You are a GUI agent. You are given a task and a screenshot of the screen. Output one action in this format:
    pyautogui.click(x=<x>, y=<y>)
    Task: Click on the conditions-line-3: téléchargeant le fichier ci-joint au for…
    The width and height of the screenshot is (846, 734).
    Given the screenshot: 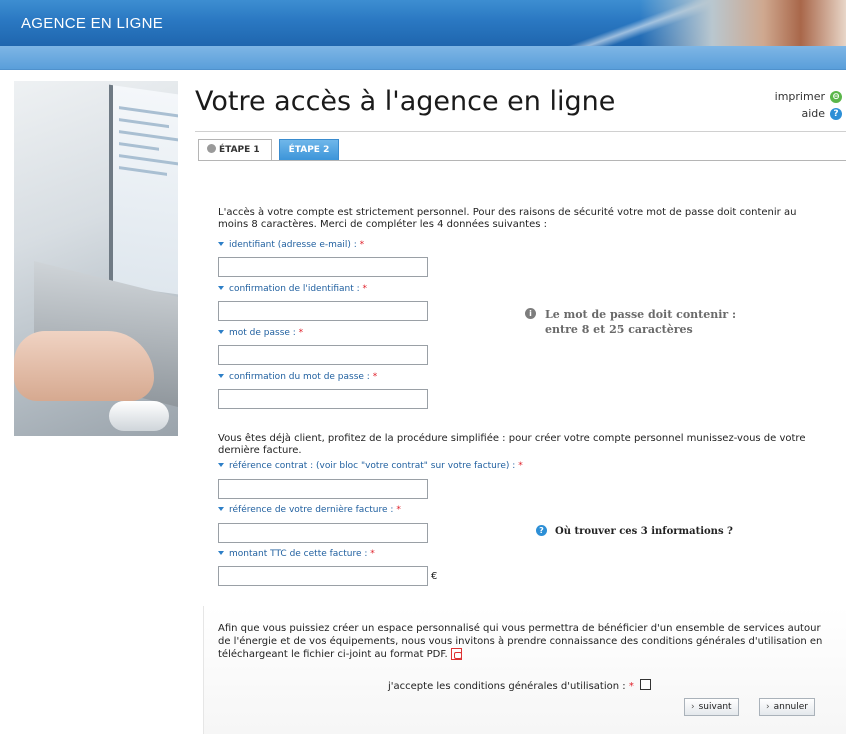 What is the action you would take?
    pyautogui.click(x=333, y=654)
    